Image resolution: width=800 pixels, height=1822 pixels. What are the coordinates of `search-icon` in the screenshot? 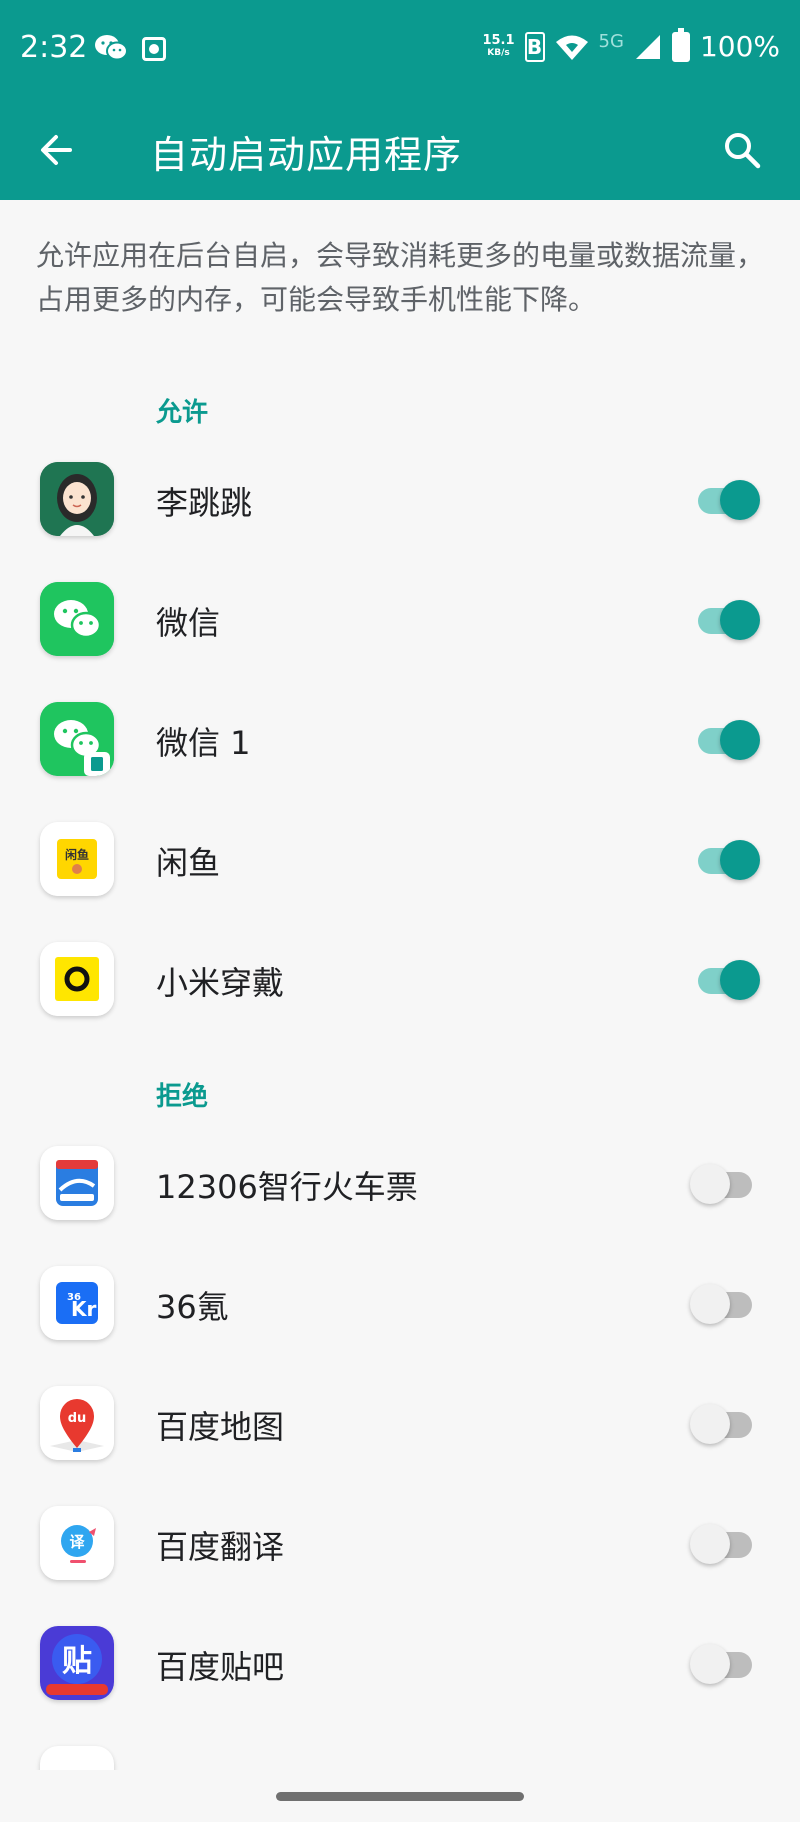 It's located at (743, 151).